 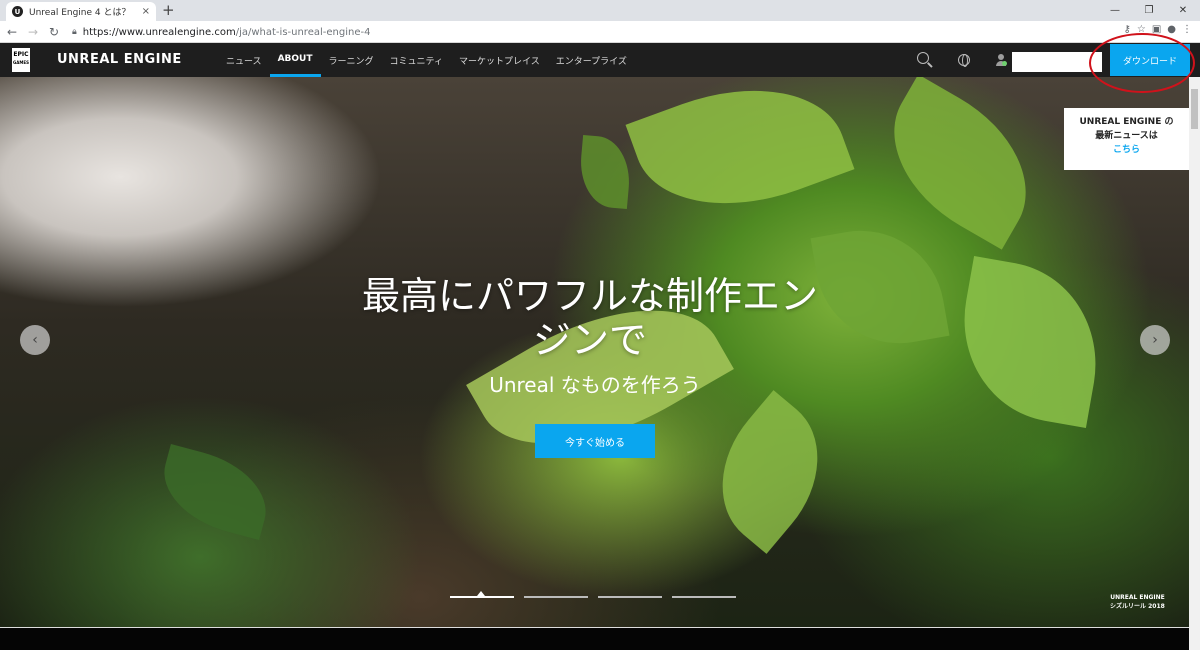 I want to click on new-tab-icon: +, so click(x=168, y=10).